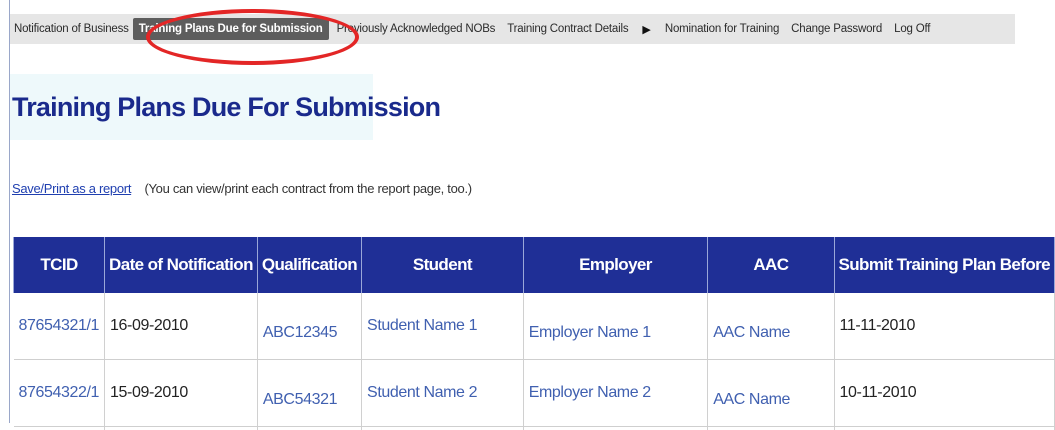 Image resolution: width=1055 pixels, height=430 pixels. I want to click on column-header-submit-before: Submit Training Plan Before, so click(944, 265).